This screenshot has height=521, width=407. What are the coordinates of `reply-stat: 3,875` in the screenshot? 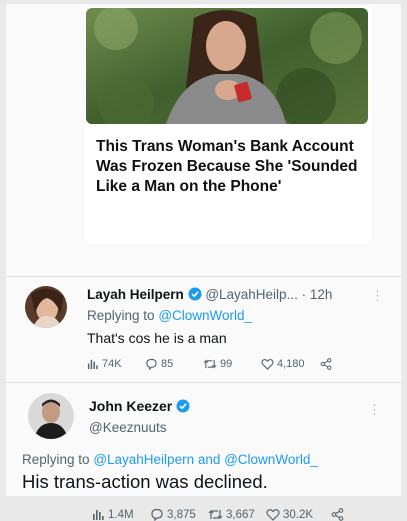 It's located at (173, 514).